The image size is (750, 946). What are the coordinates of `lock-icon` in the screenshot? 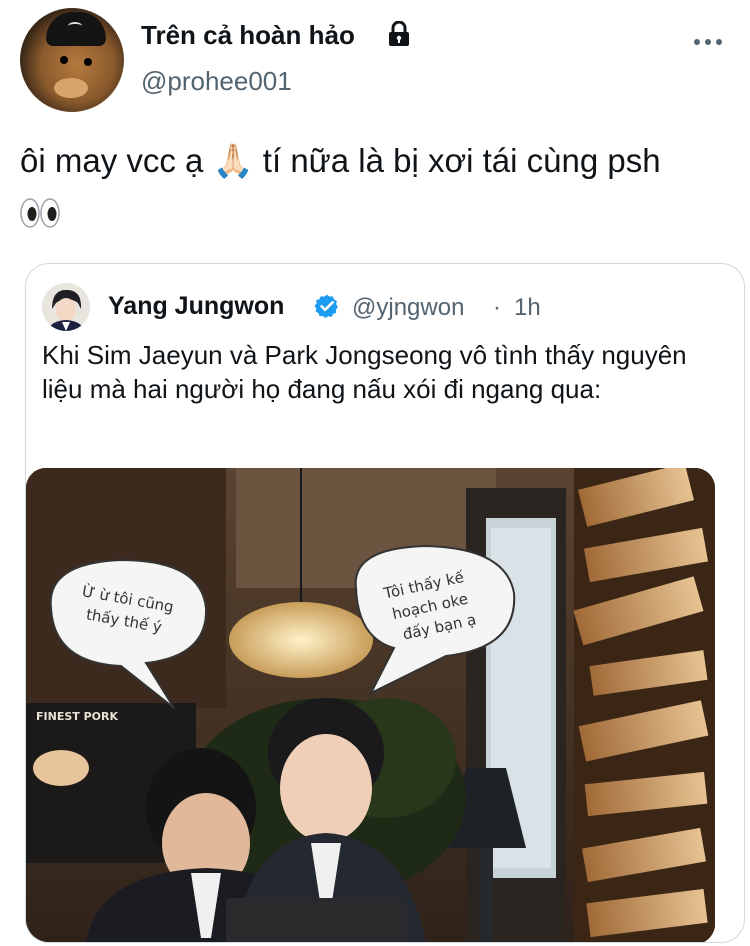 It's located at (399, 33).